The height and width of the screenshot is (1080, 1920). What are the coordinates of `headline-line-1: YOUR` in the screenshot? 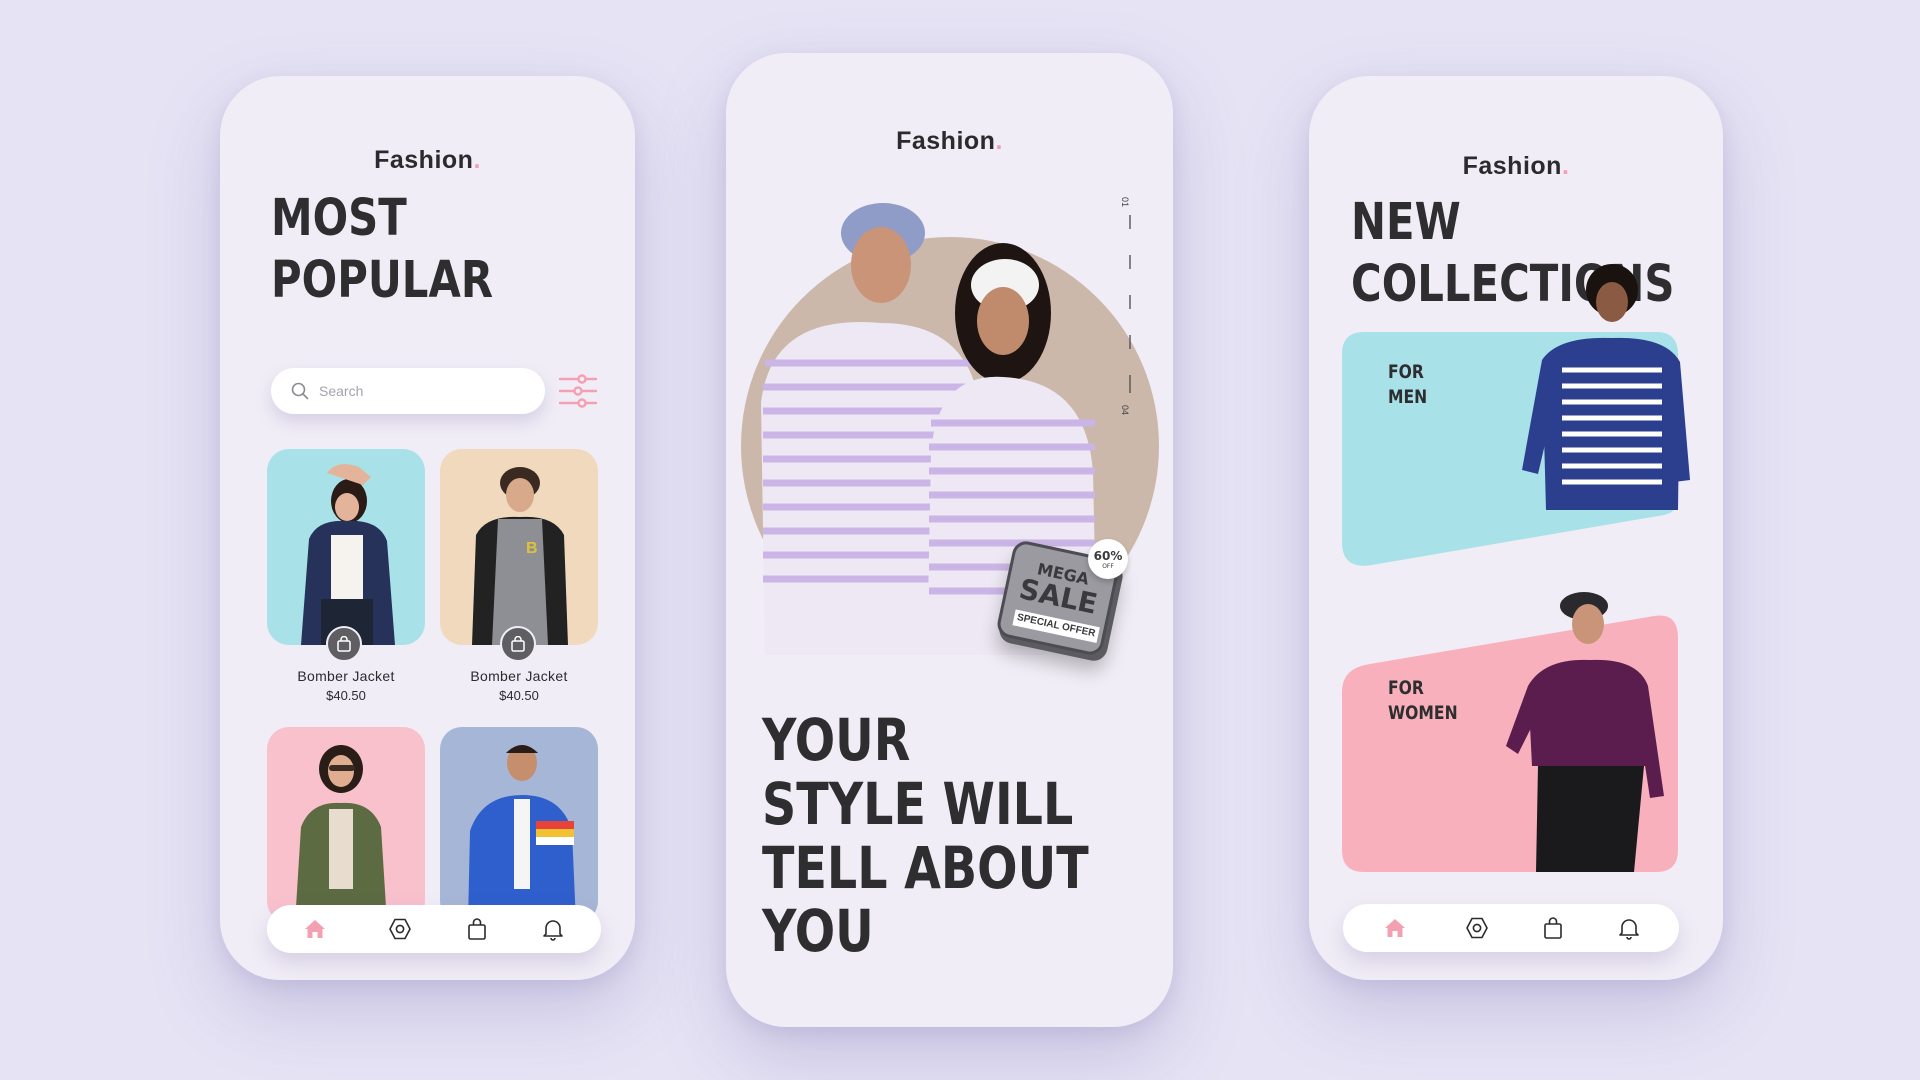 It's located at (836, 740).